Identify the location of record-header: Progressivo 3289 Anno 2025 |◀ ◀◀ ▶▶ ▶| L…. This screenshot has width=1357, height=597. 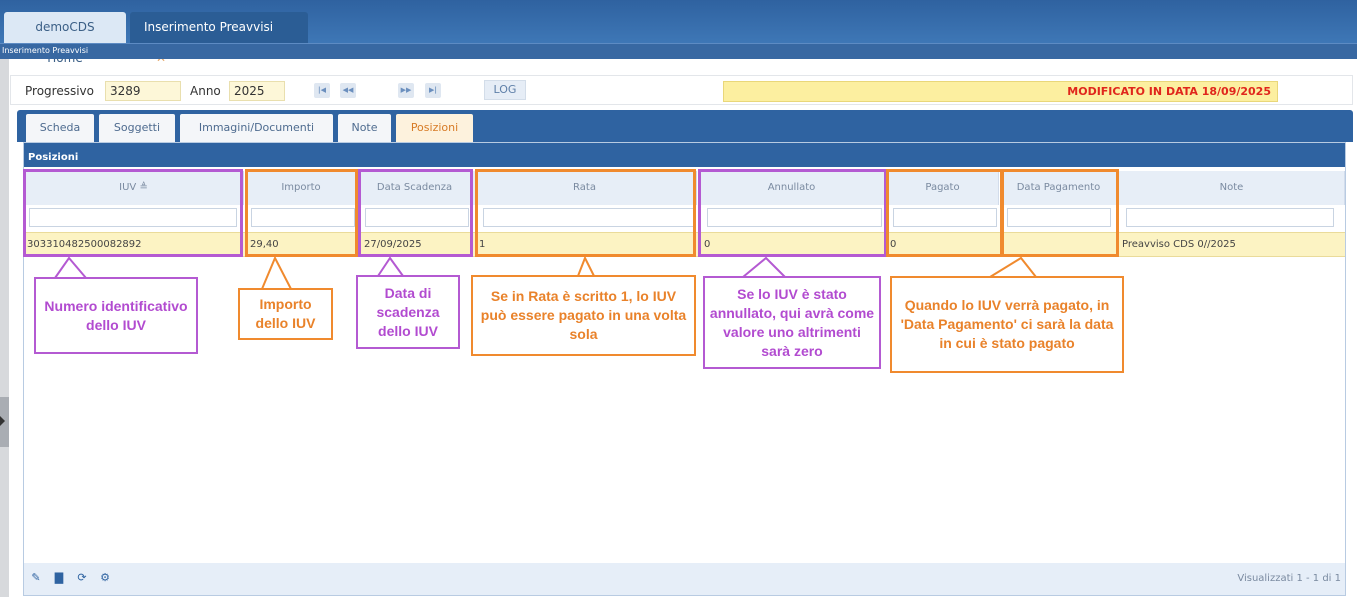
(681, 90).